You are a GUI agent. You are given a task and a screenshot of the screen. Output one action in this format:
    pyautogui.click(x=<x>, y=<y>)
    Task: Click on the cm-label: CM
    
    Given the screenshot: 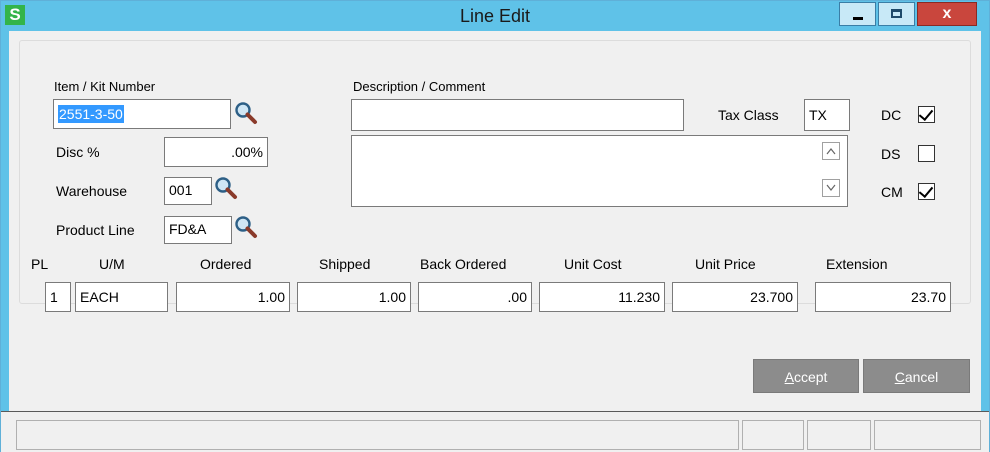 What is the action you would take?
    pyautogui.click(x=892, y=192)
    